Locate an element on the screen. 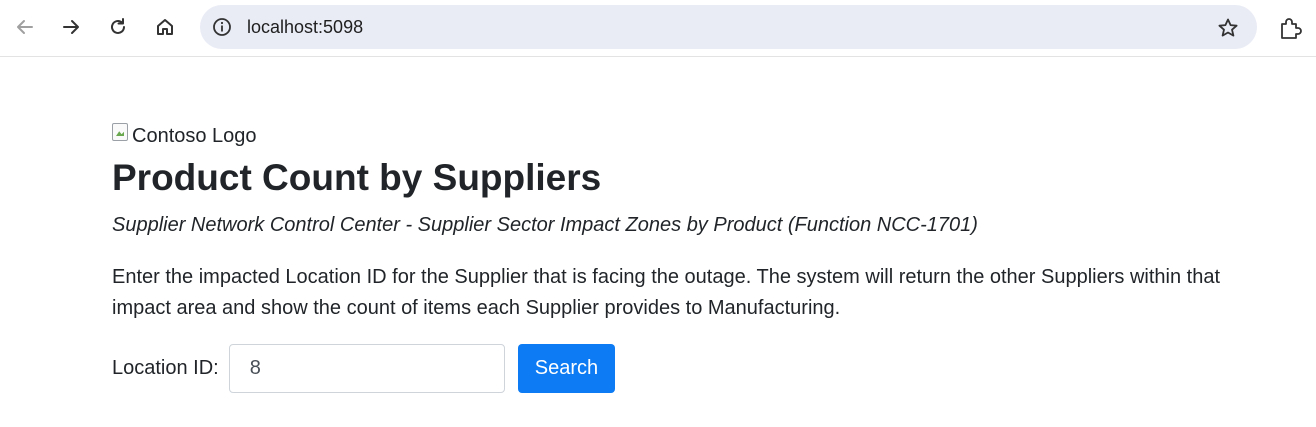 The height and width of the screenshot is (427, 1316). broken-image-icon is located at coordinates (120, 132).